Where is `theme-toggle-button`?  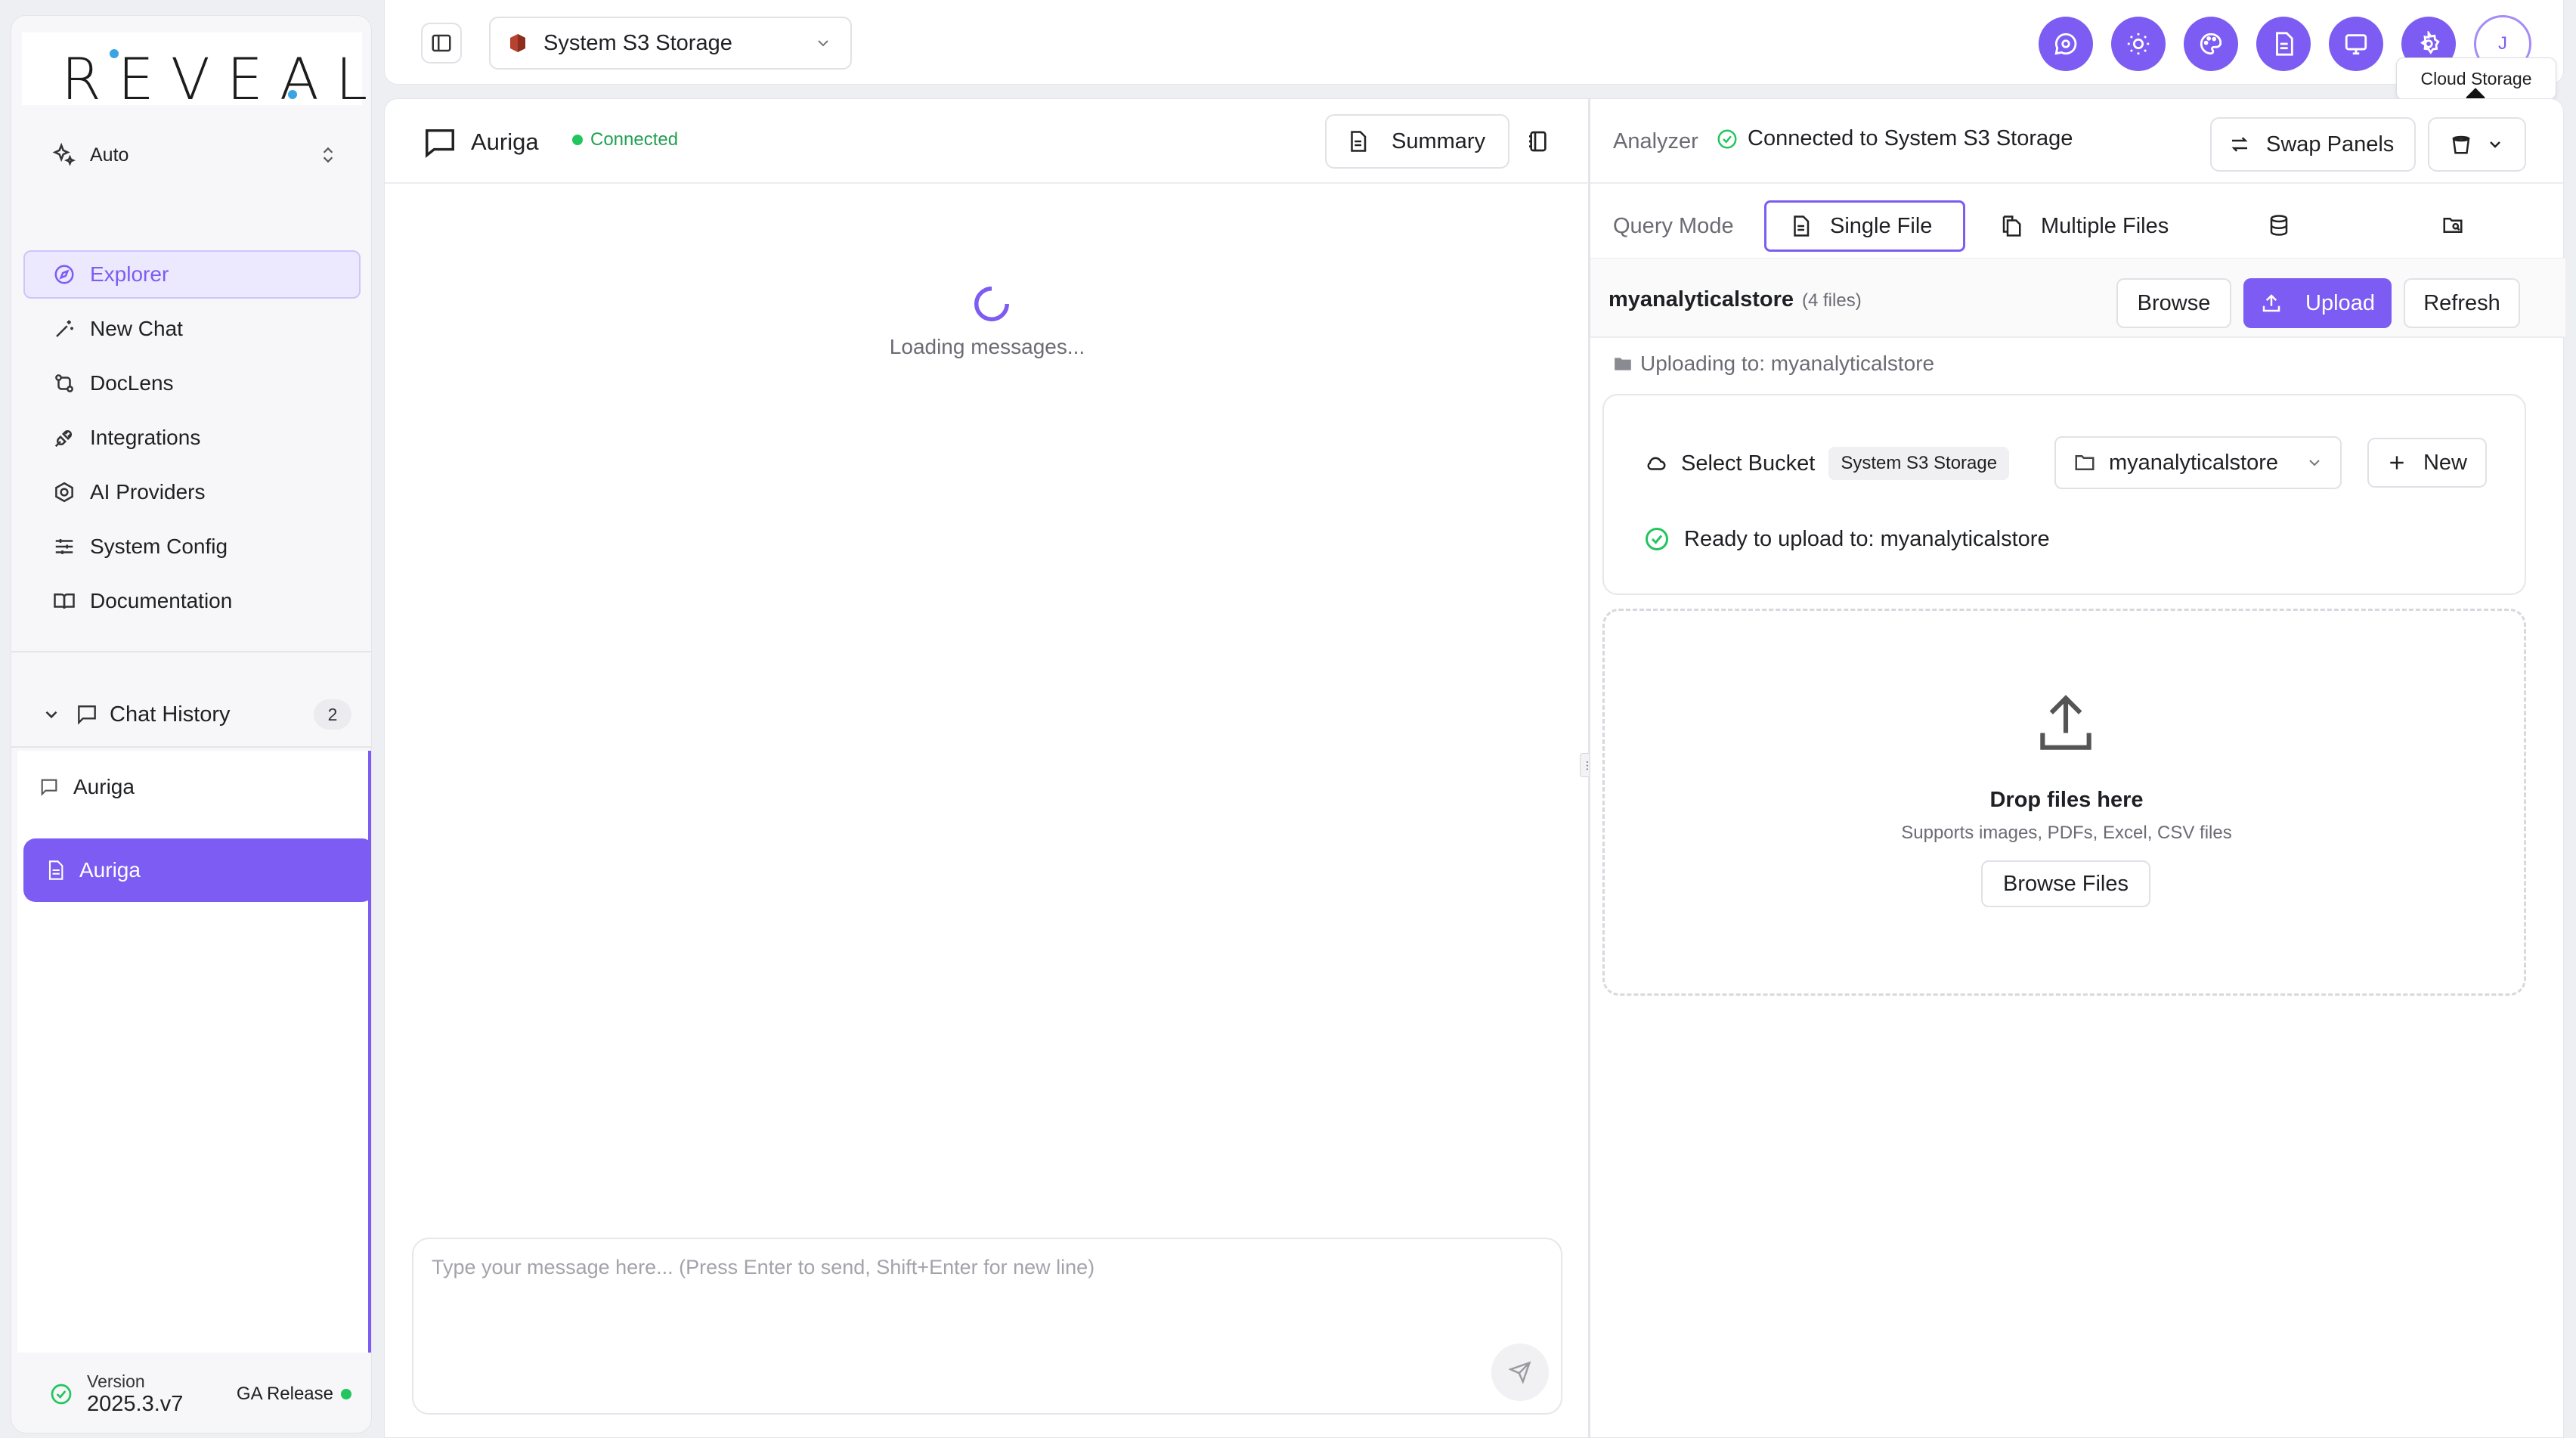 theme-toggle-button is located at coordinates (2138, 44).